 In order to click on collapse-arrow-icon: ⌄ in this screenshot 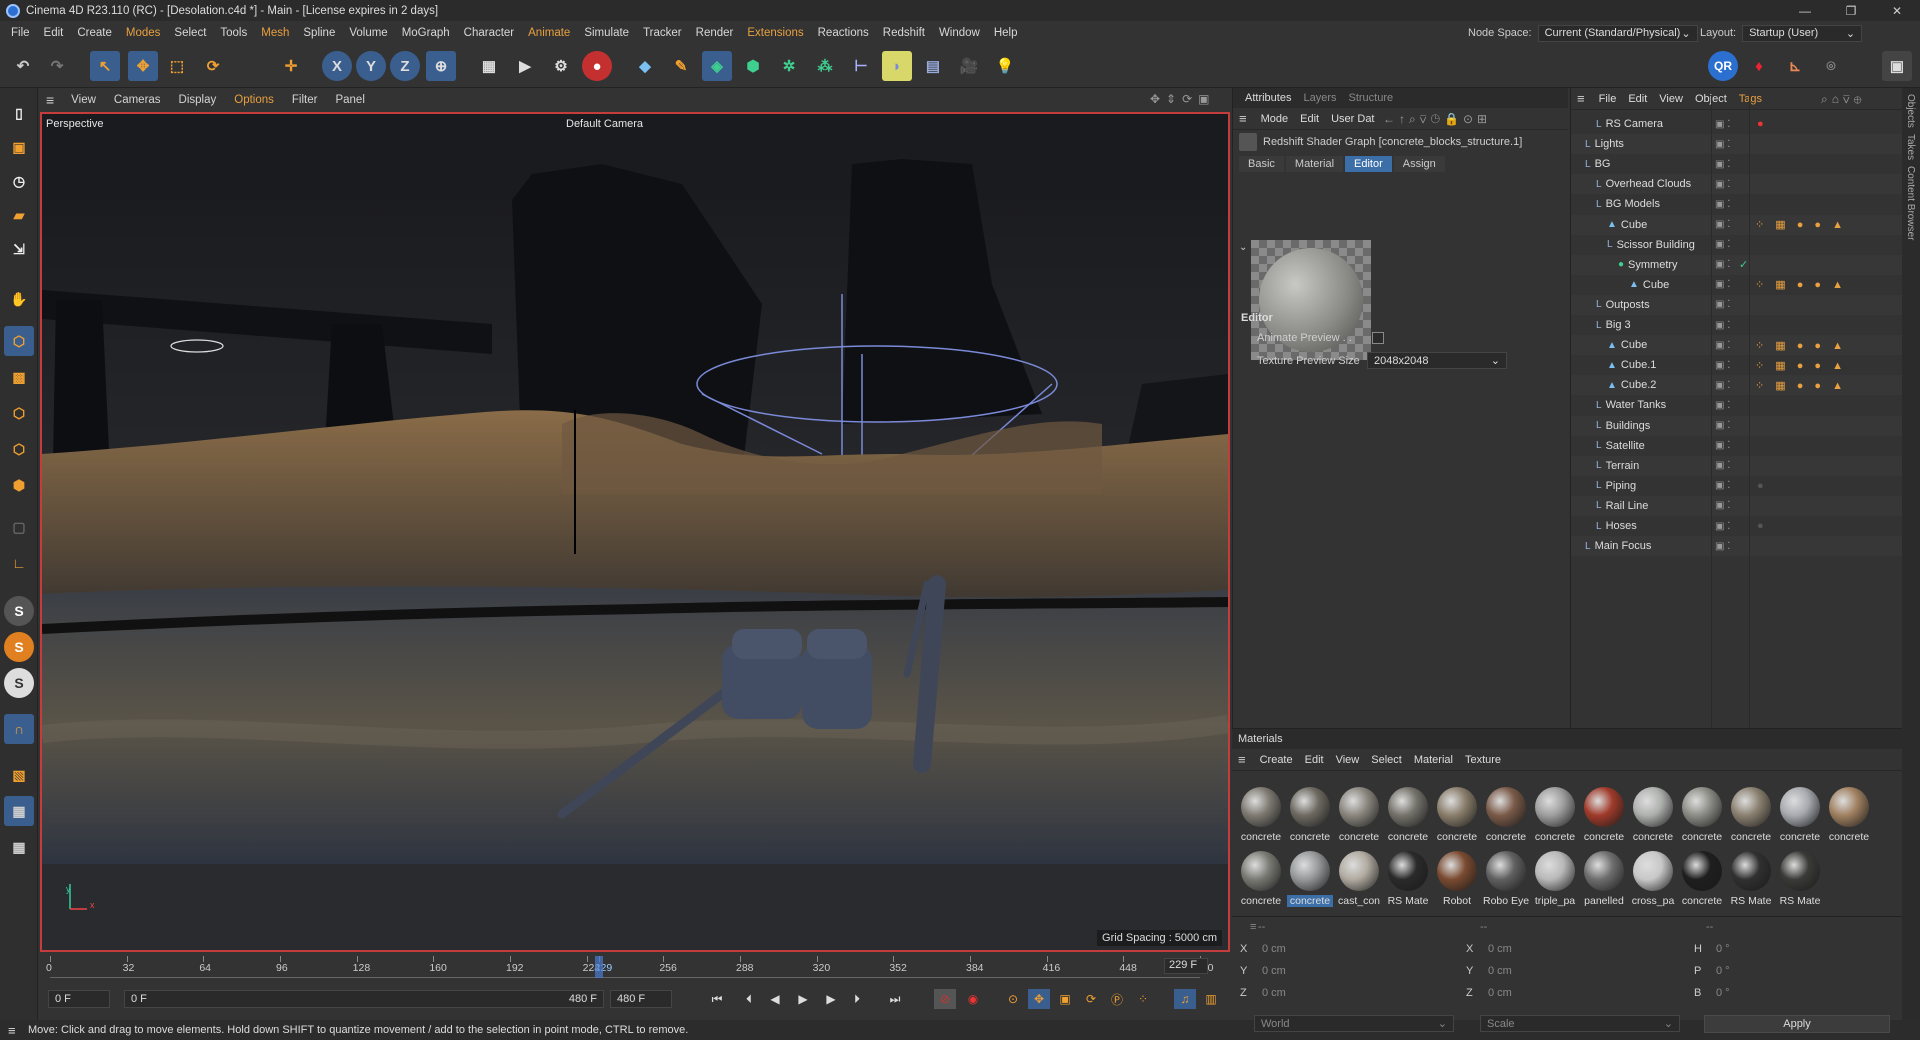, I will do `click(1243, 247)`.